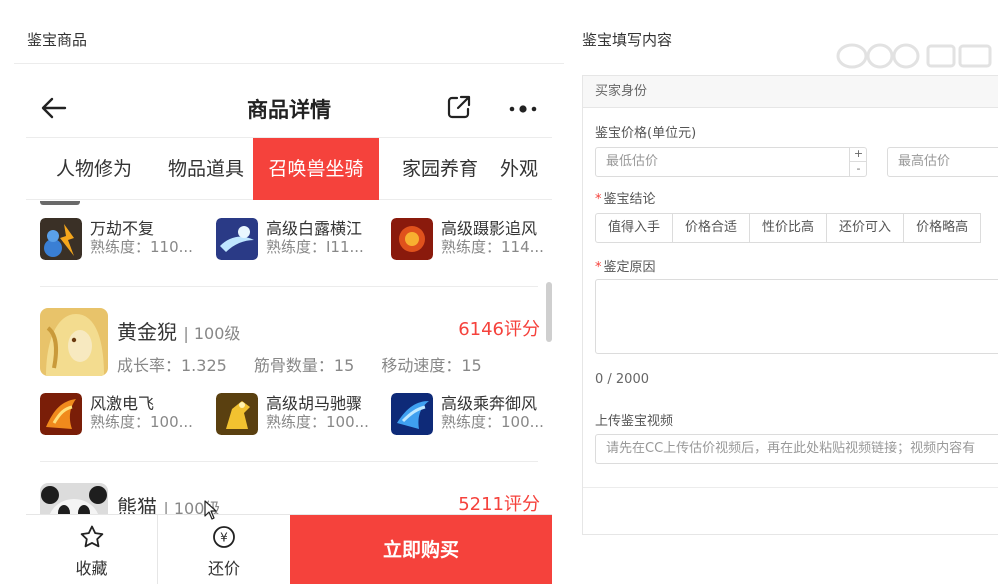  Describe the element at coordinates (459, 107) in the screenshot. I see `share-icon` at that location.